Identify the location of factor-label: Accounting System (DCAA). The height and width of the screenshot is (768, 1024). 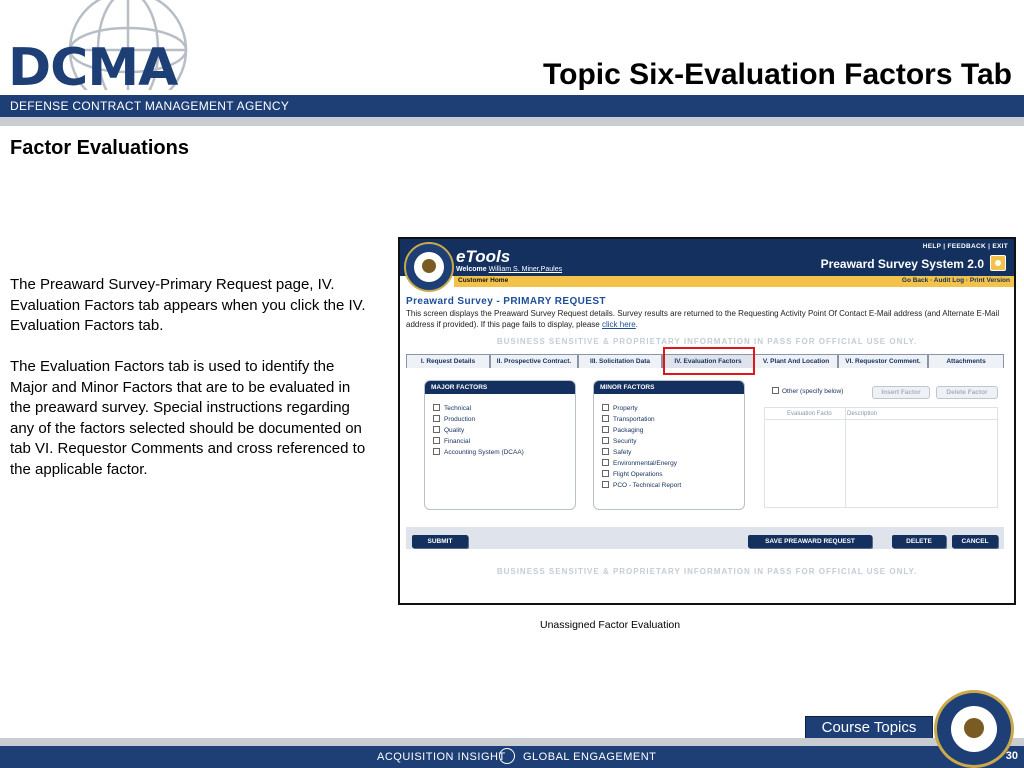
(484, 452).